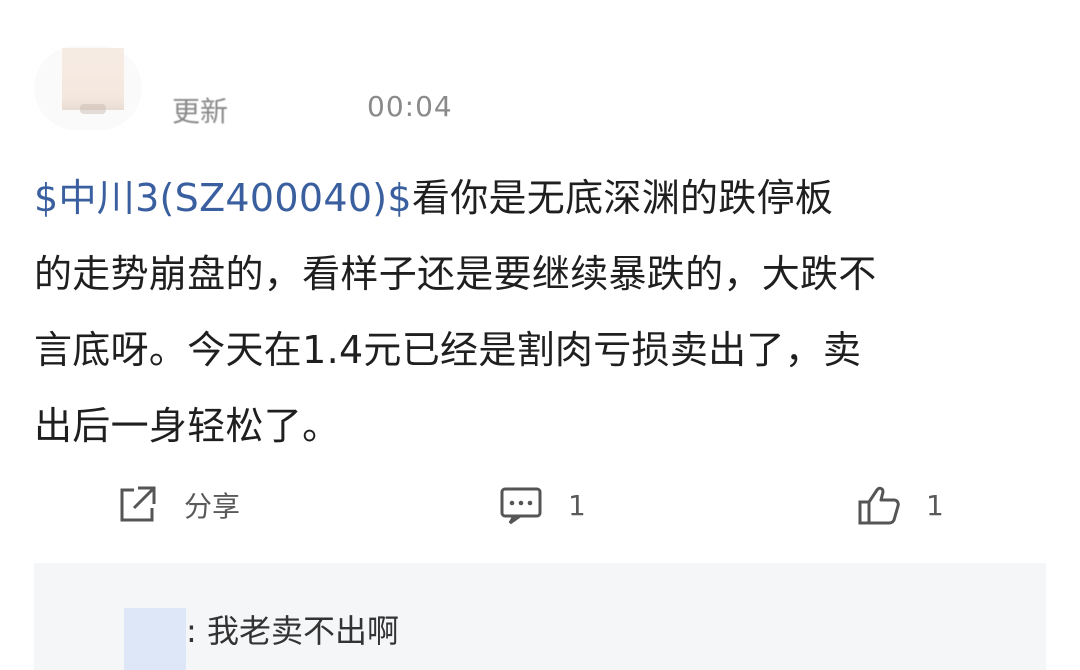  What do you see at coordinates (212, 506) in the screenshot?
I see `share-label: 分享` at bounding box center [212, 506].